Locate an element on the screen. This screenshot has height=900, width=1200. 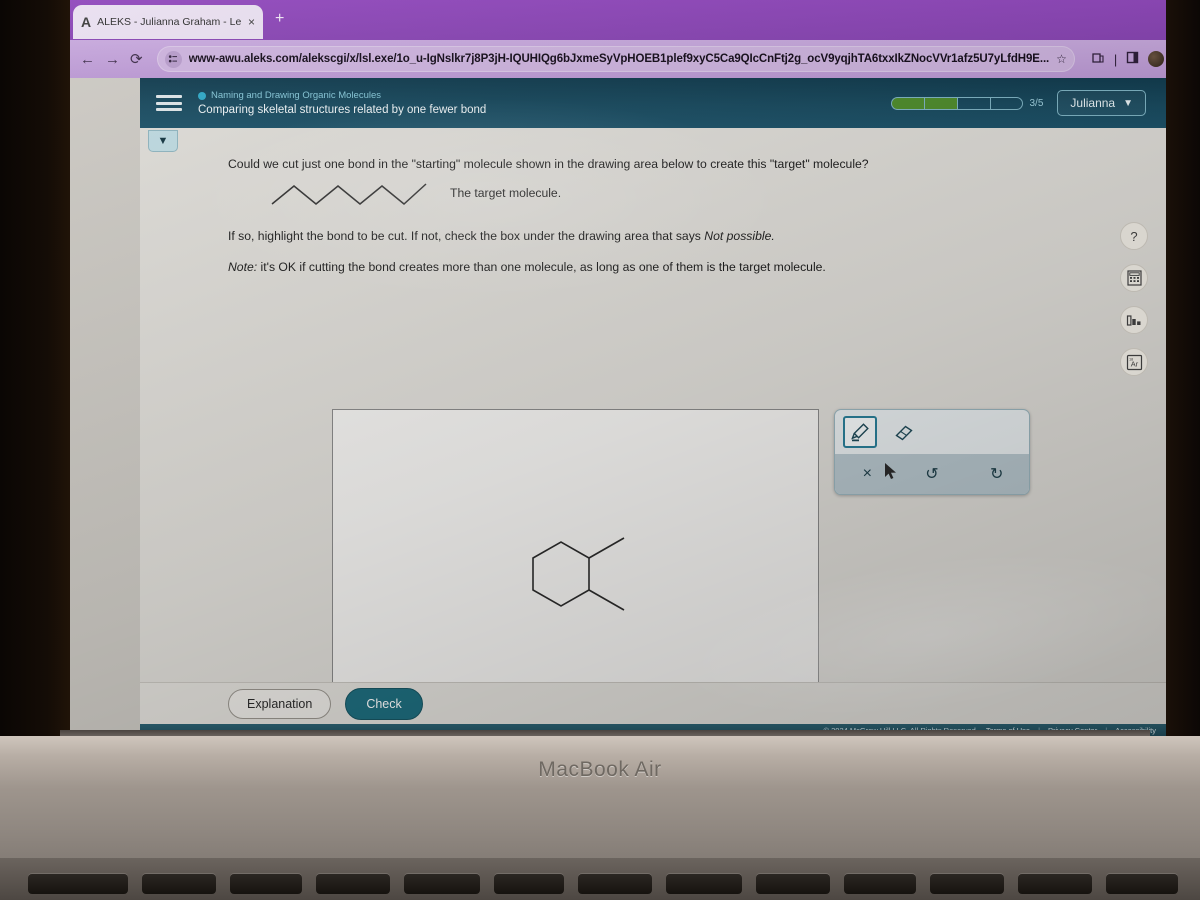
device-brand-label: MacBook Air is located at coordinates (600, 769).